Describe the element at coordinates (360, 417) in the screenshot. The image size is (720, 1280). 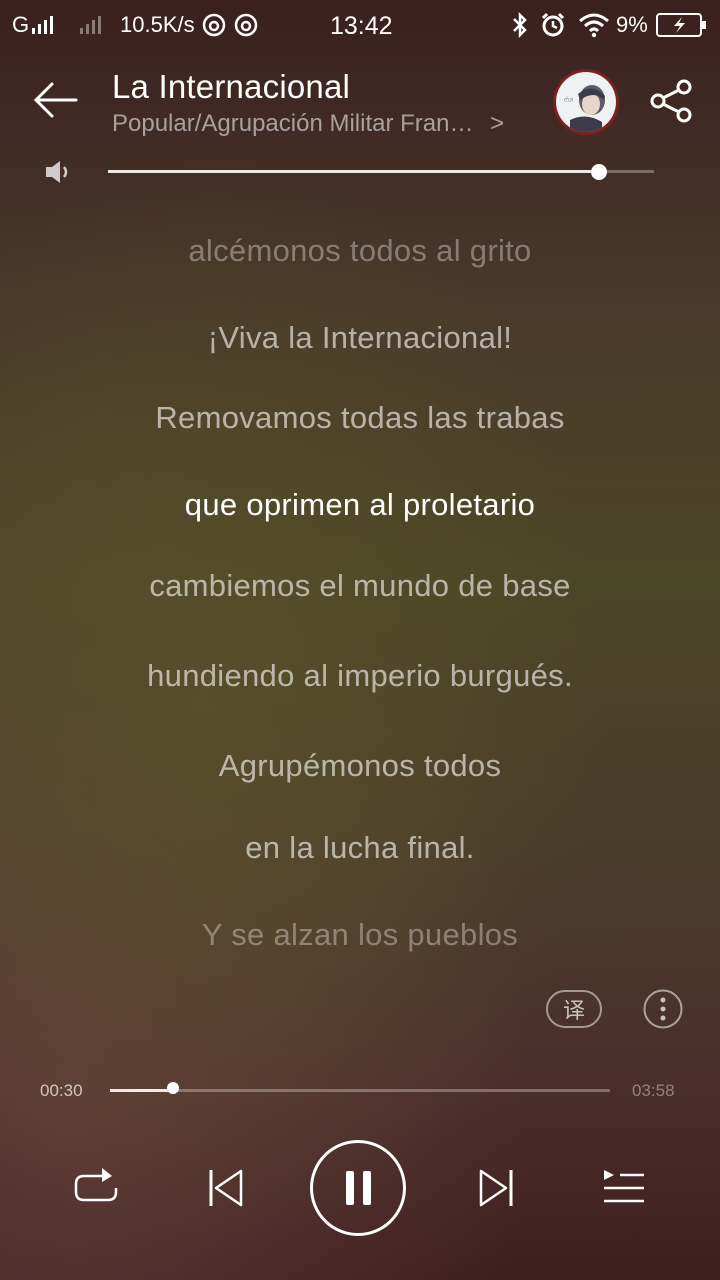
I see `lyric-line: Removamos todas las trabas` at that location.